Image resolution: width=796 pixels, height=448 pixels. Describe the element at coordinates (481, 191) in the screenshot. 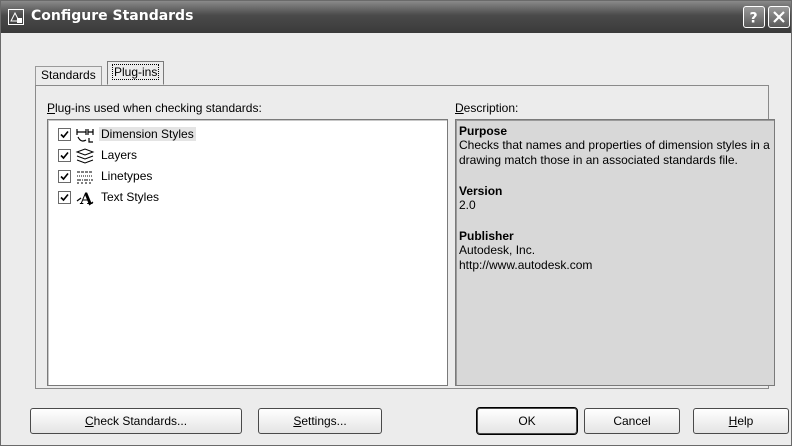

I see `version-heading: Version` at that location.